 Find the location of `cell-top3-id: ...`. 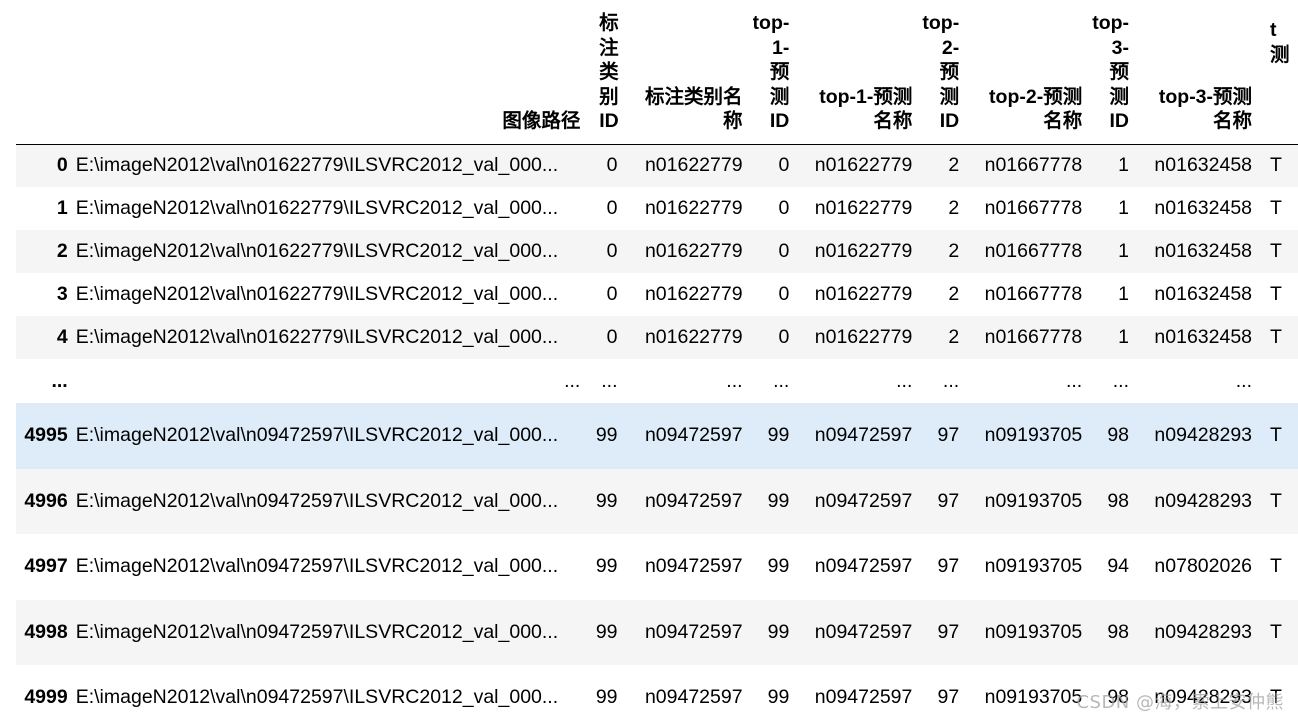

cell-top3-id: ... is located at coordinates (1121, 380).